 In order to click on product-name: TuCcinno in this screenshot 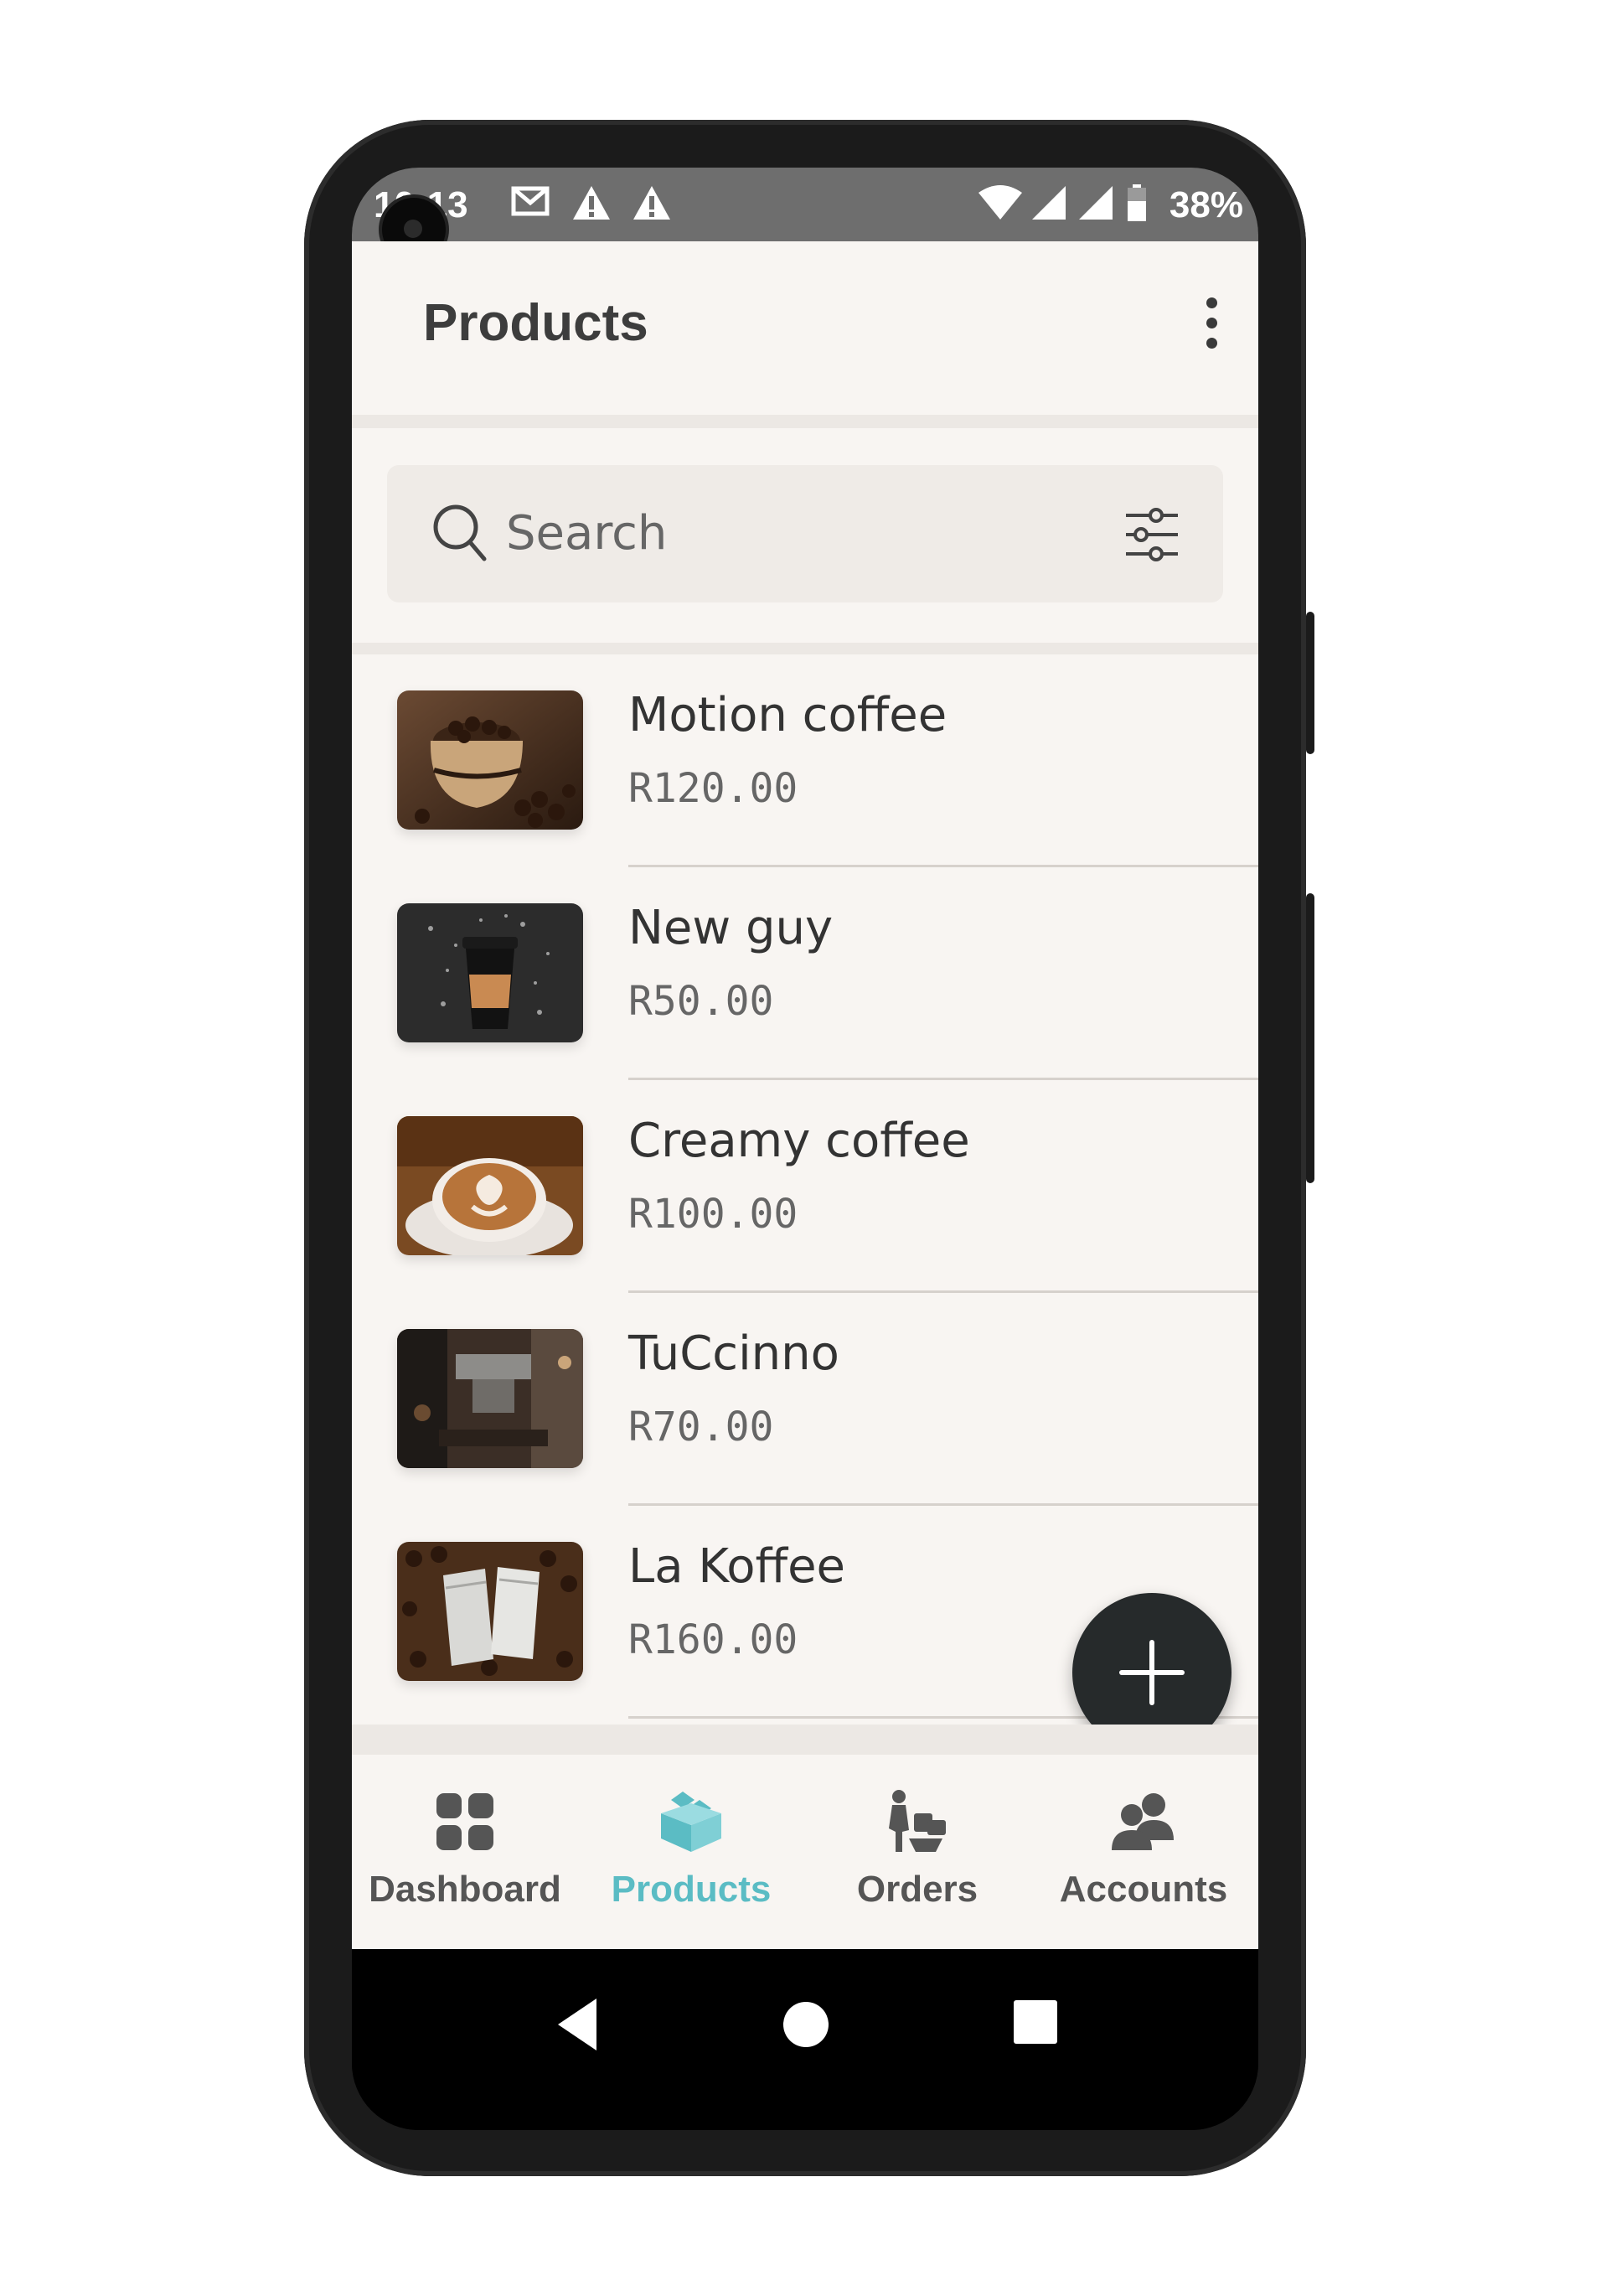, I will do `click(733, 1354)`.